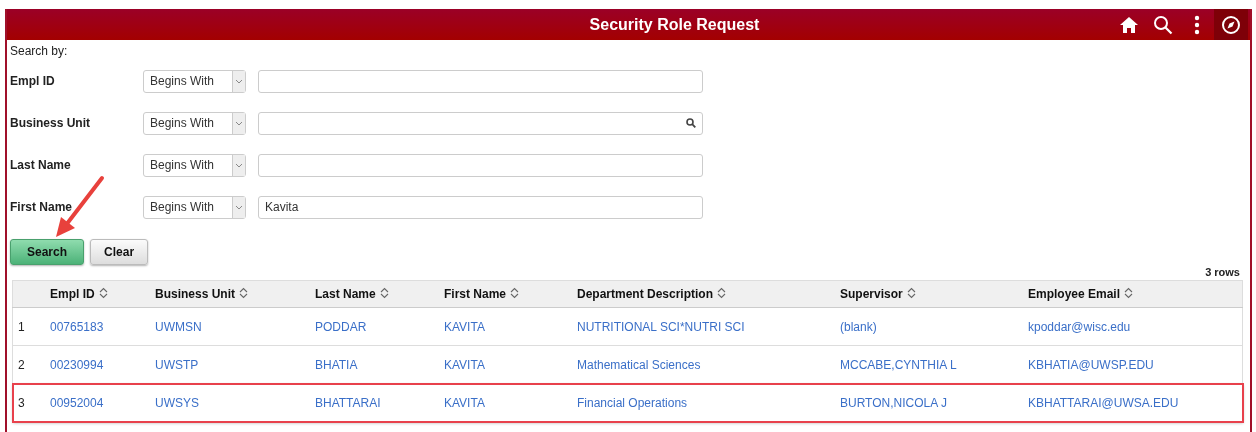 This screenshot has height=432, width=1256. I want to click on column-header: Department Description, so click(645, 294).